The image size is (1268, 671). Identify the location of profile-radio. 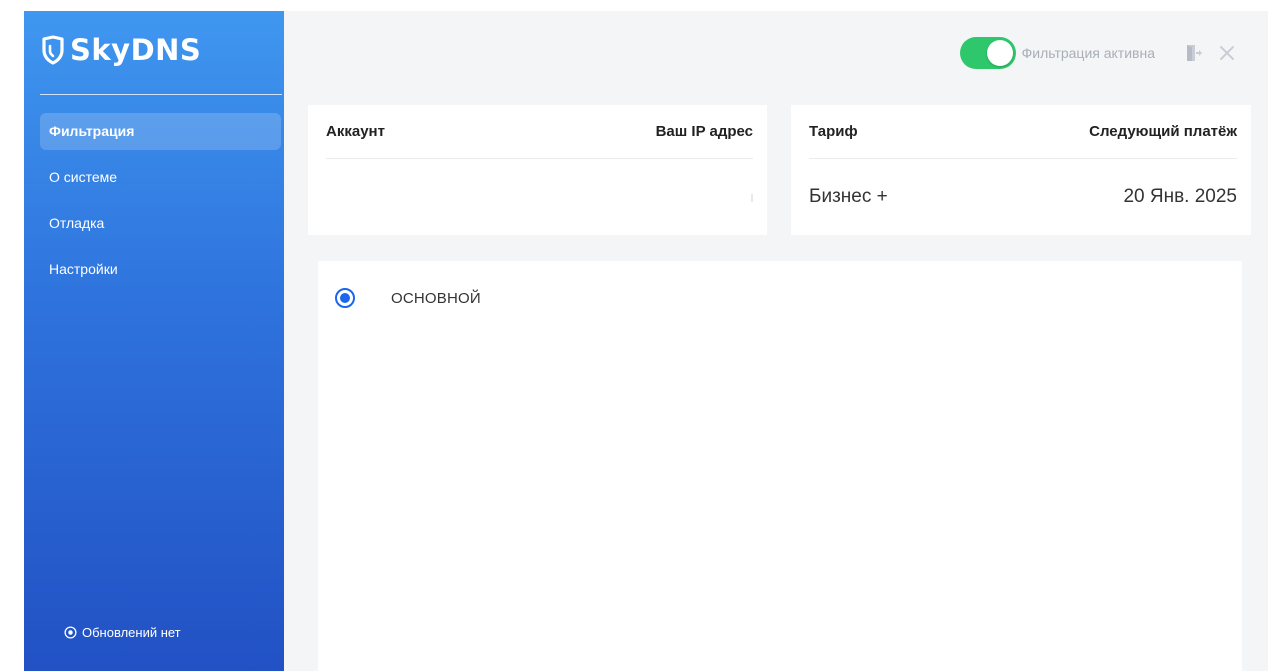
(345, 298).